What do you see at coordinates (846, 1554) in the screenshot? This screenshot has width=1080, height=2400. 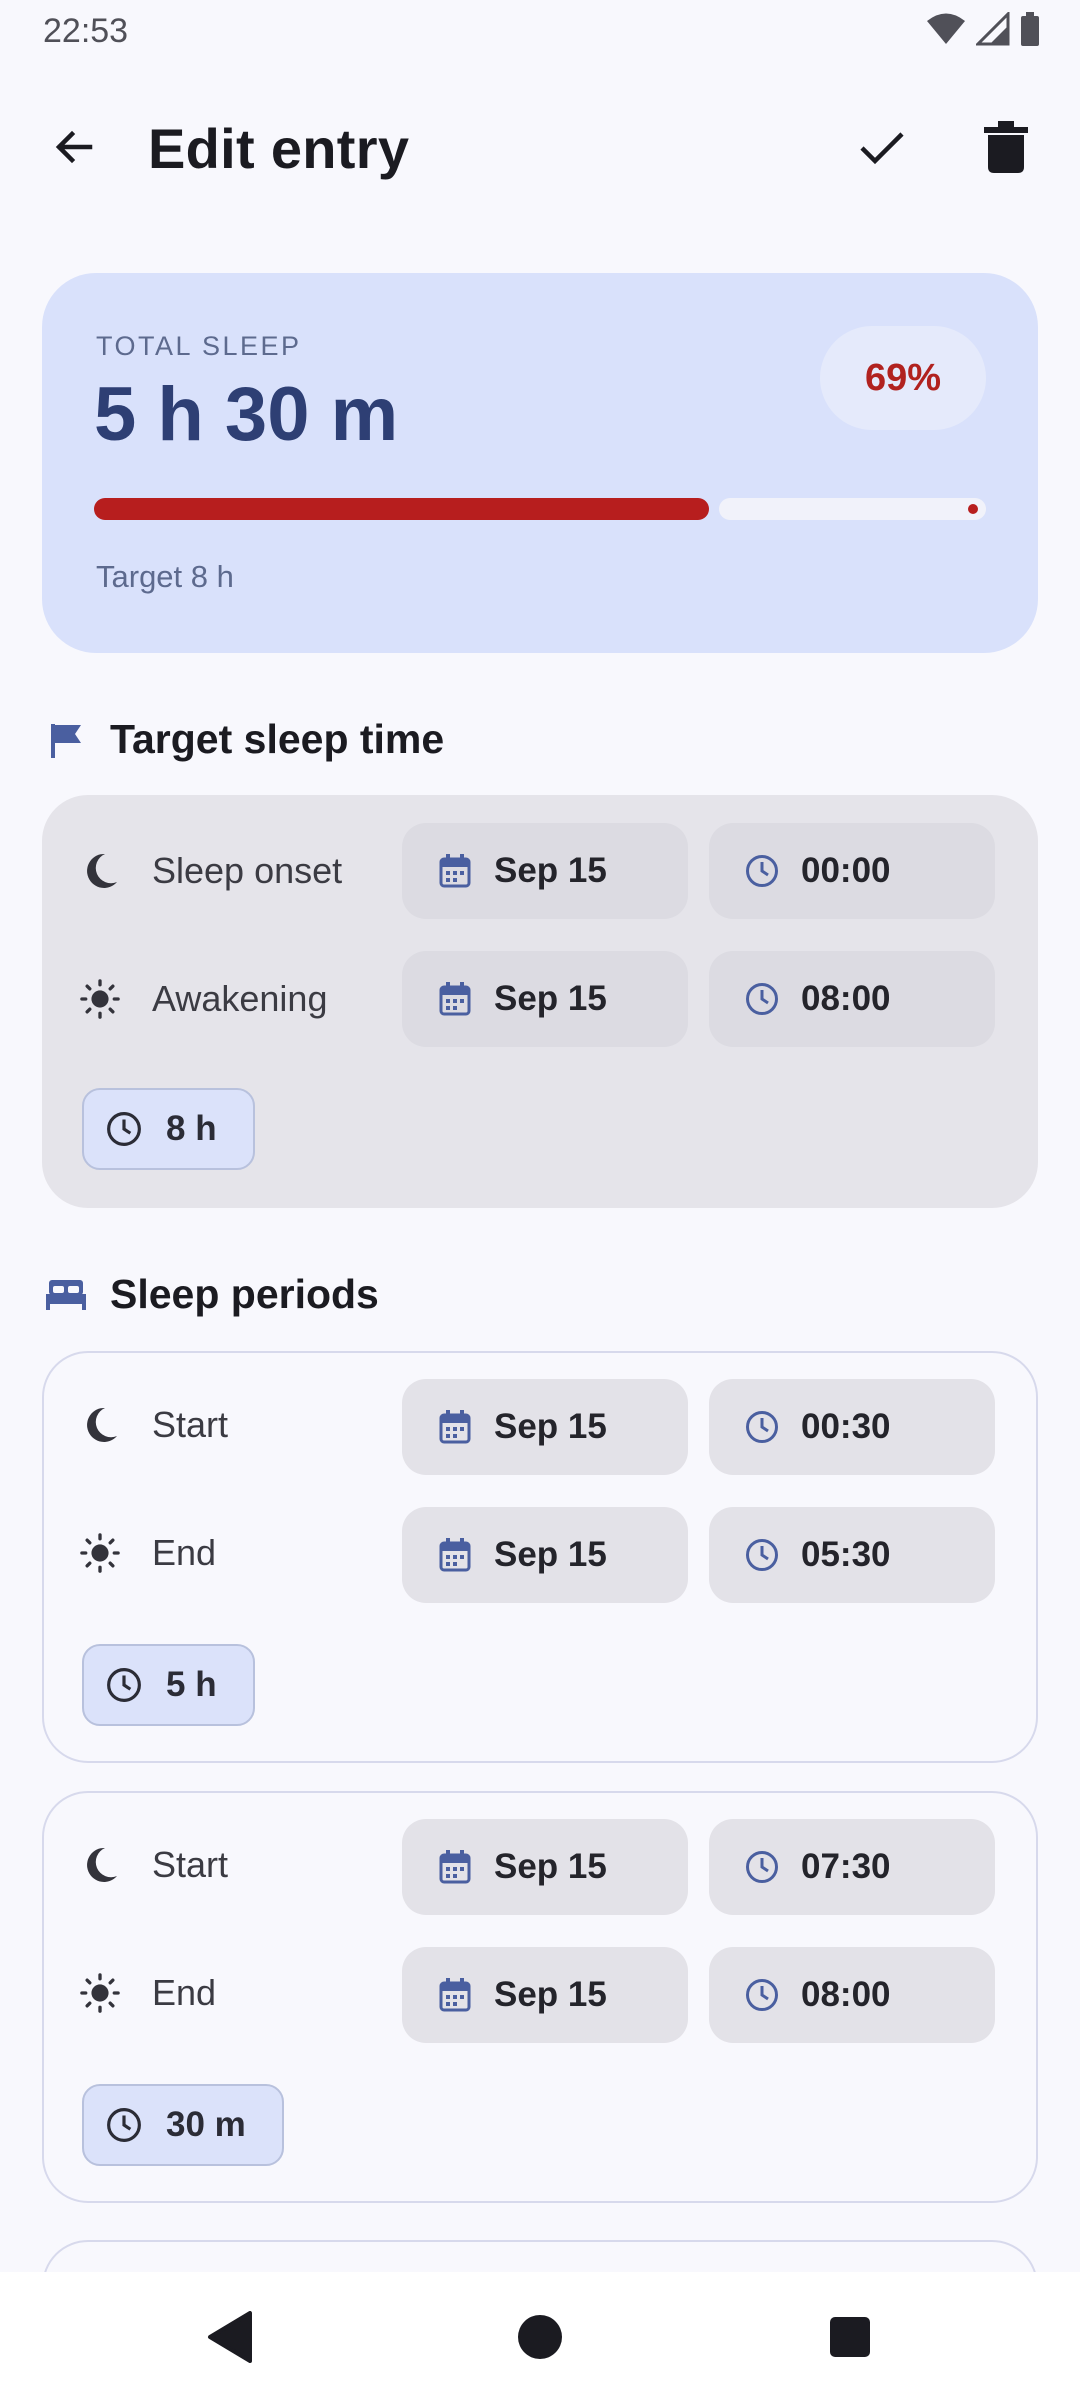 I see `time-value: 05:30` at bounding box center [846, 1554].